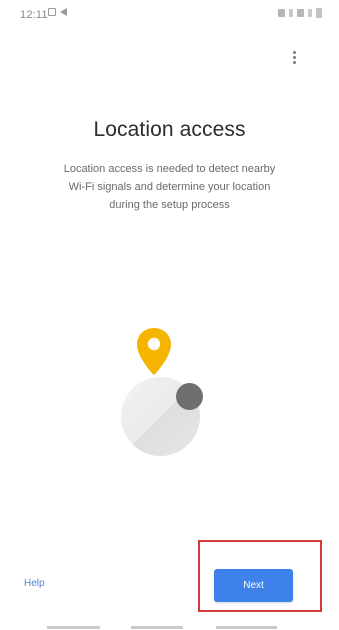 The image size is (339, 630). I want to click on more-vert-icon, so click(294, 58).